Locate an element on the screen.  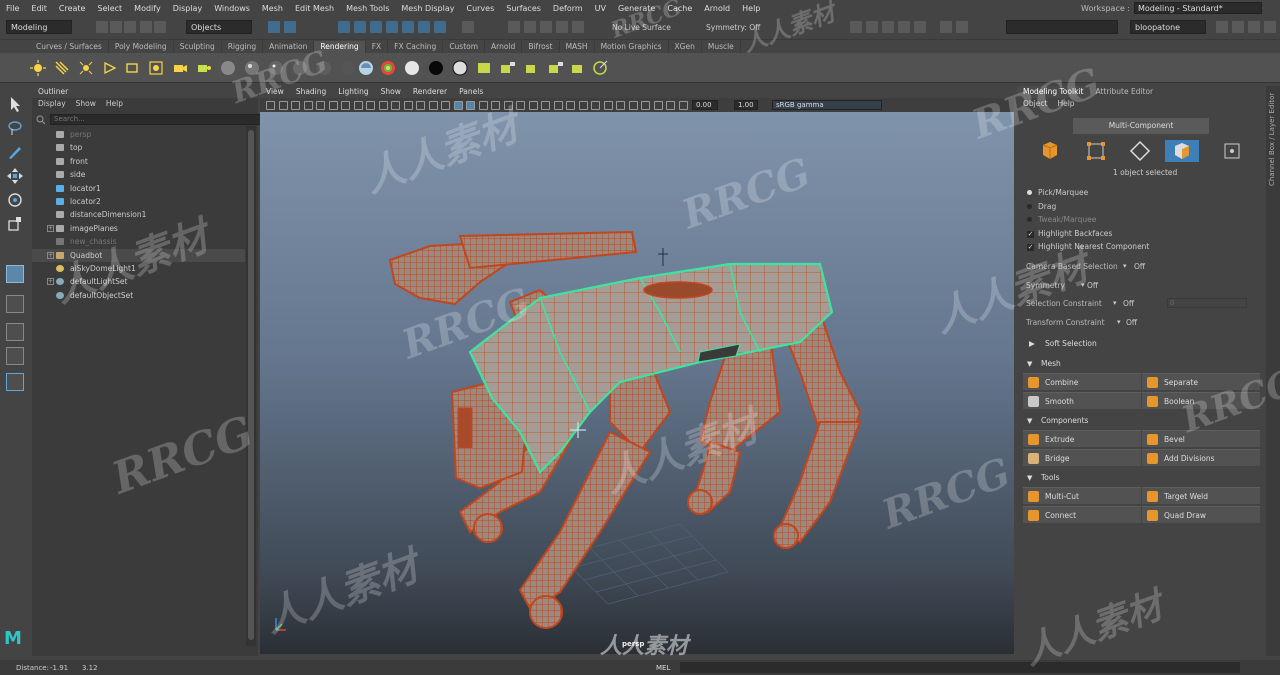
outliner-item: + defaultLightSet is located at coordinates (138, 281).